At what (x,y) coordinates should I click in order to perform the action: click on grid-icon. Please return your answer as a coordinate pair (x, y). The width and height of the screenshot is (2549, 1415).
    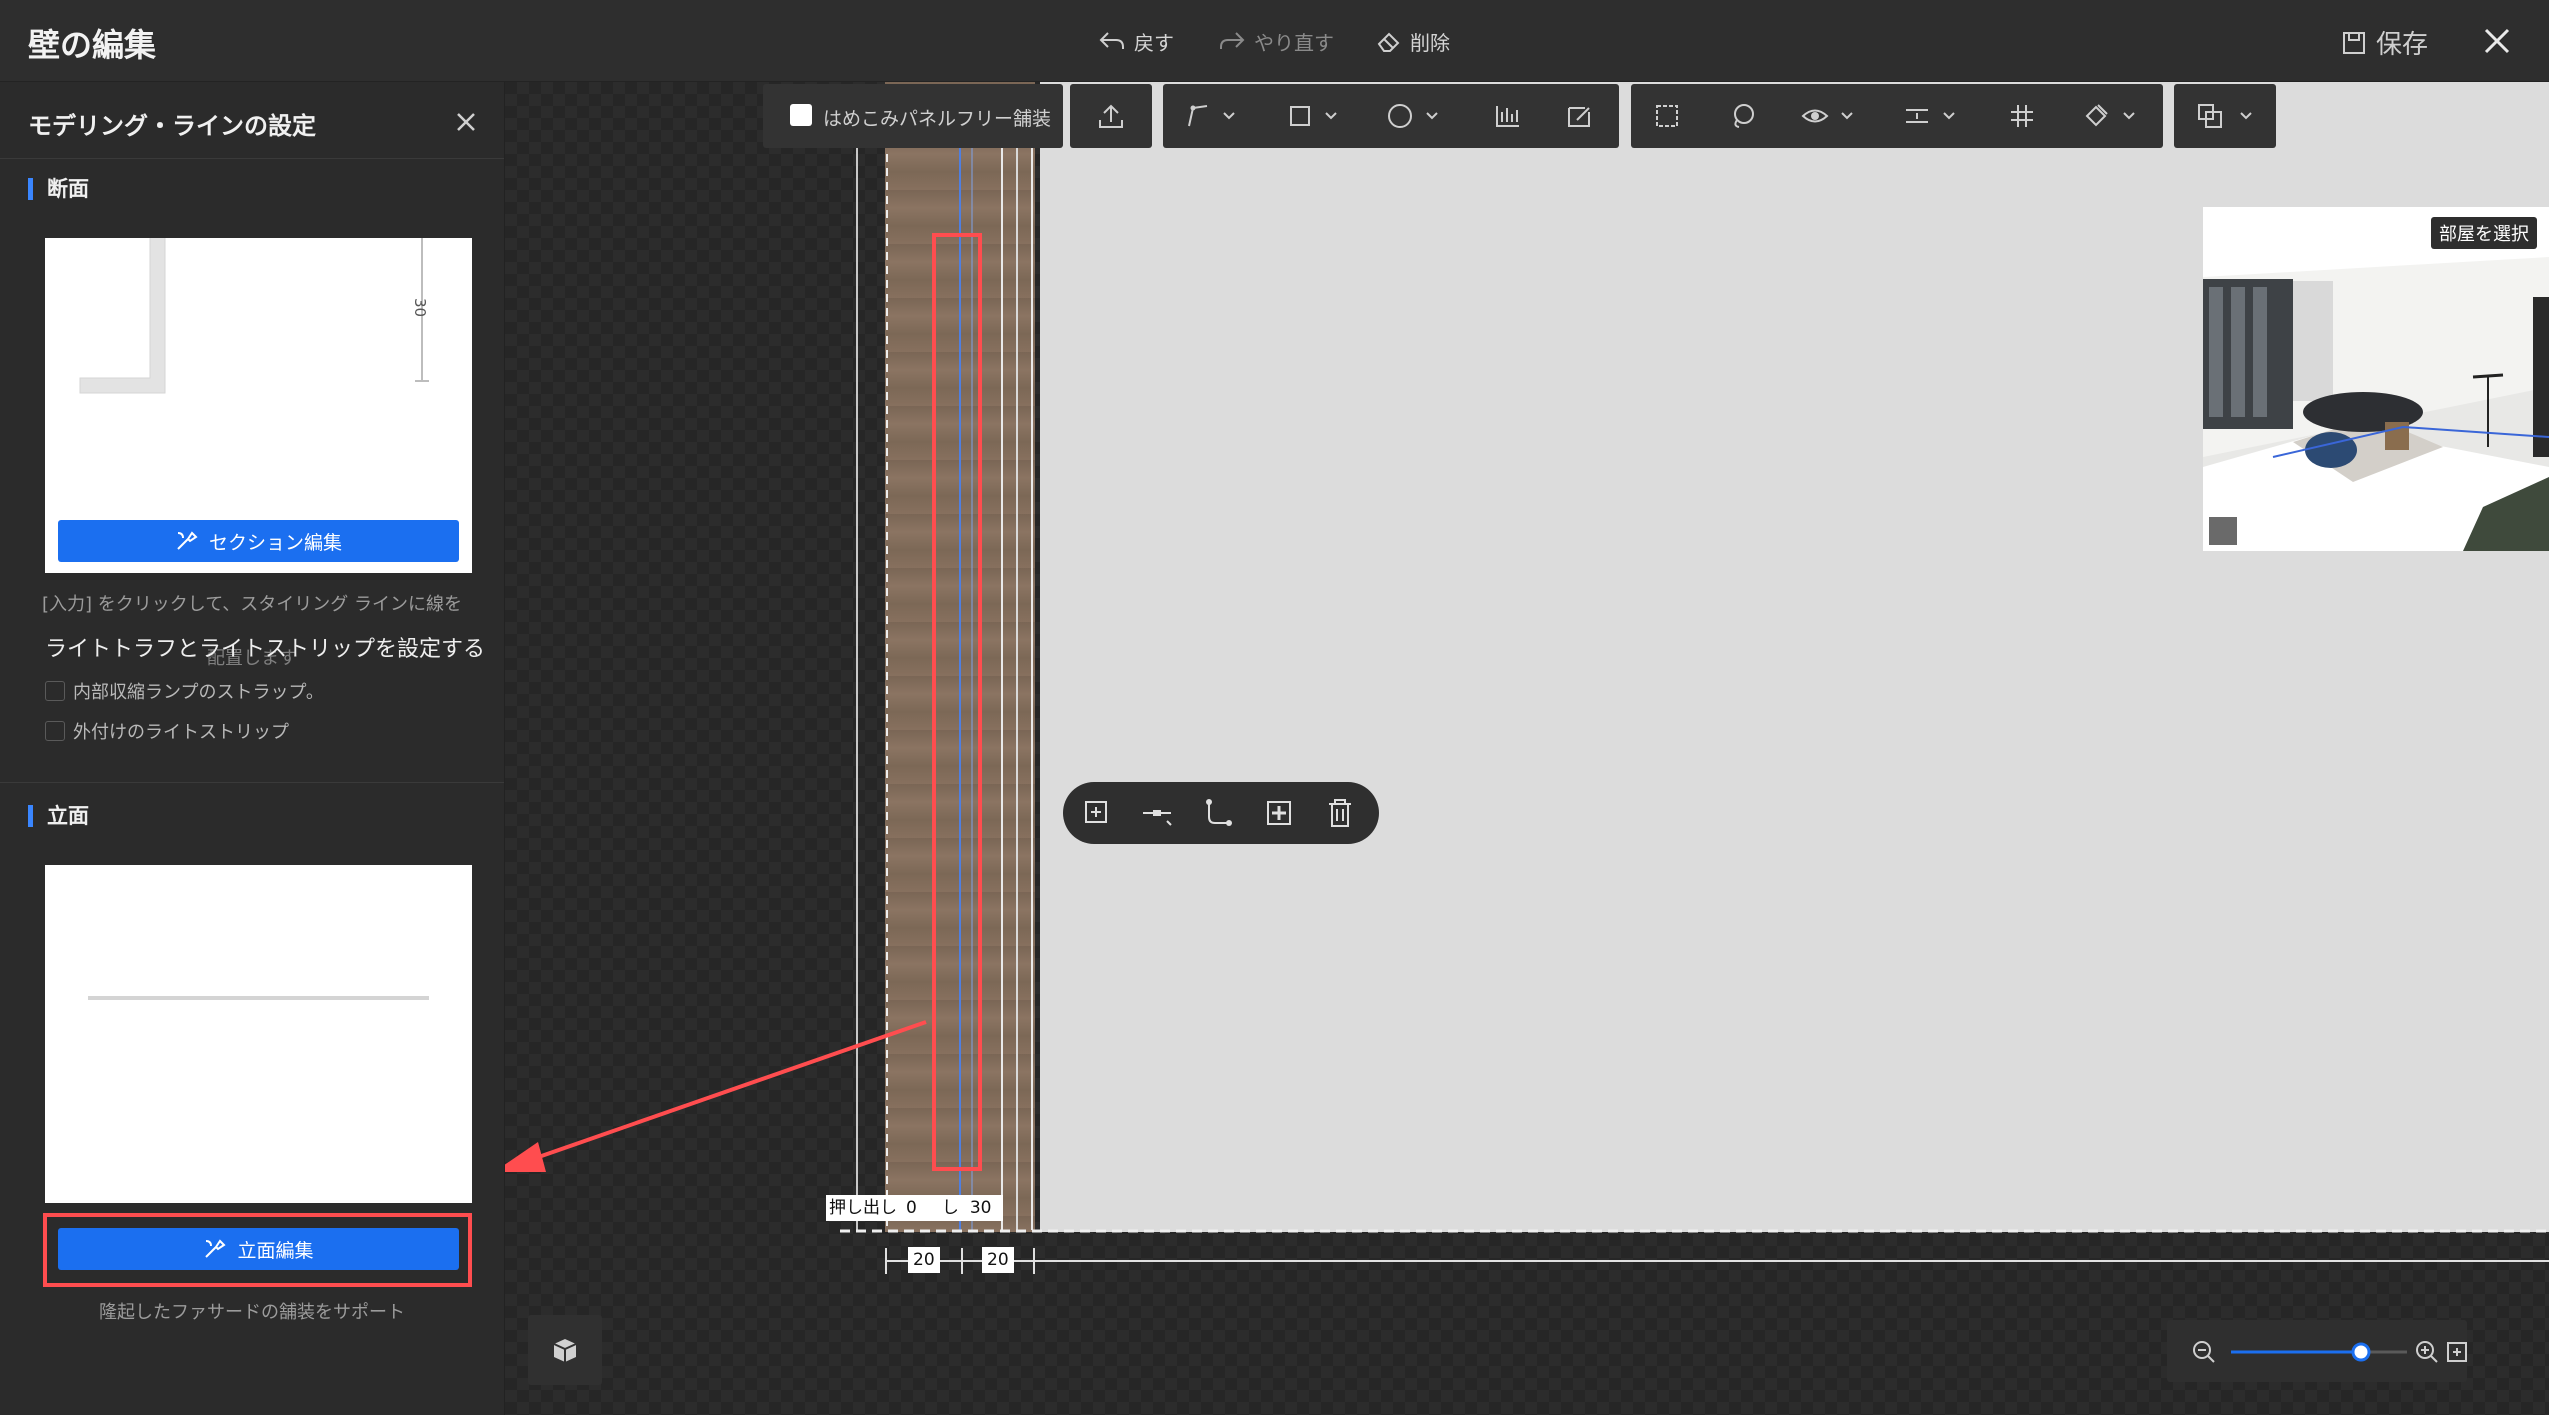
    Looking at the image, I should click on (2022, 116).